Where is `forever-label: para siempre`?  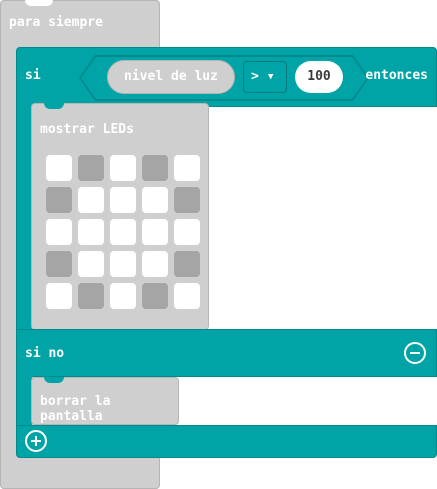
forever-label: para siempre is located at coordinates (56, 22).